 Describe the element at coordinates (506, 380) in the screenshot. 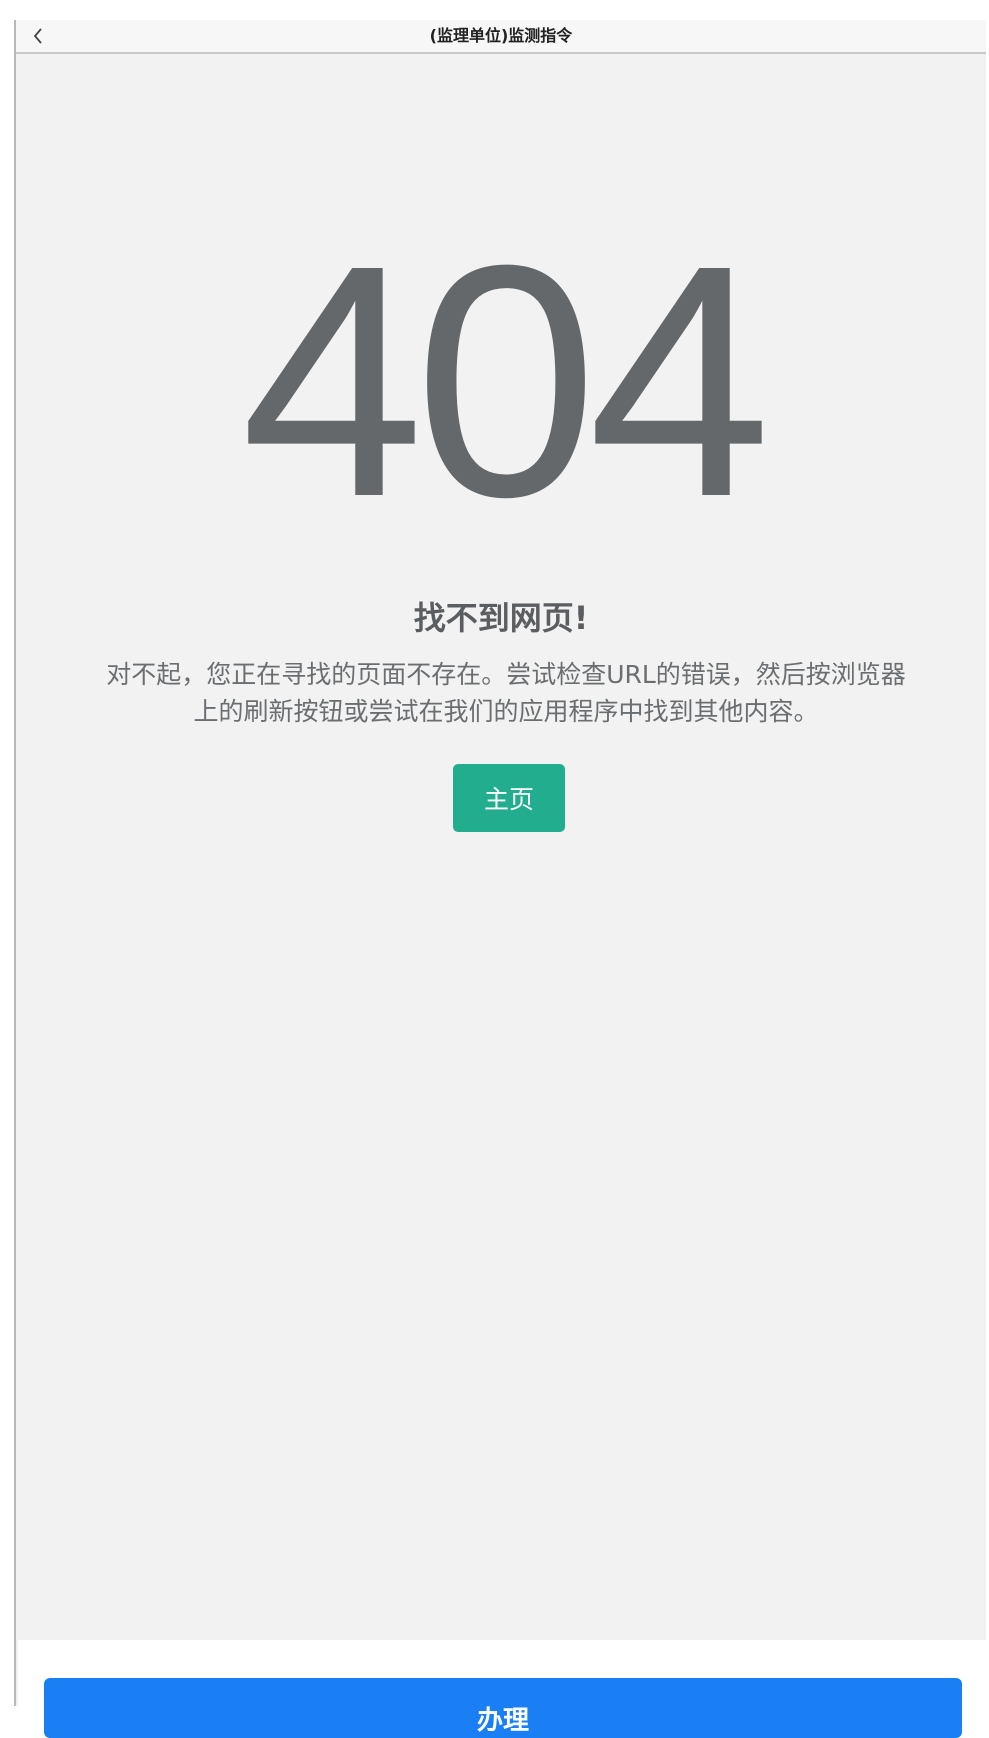

I see `error-code: 404` at that location.